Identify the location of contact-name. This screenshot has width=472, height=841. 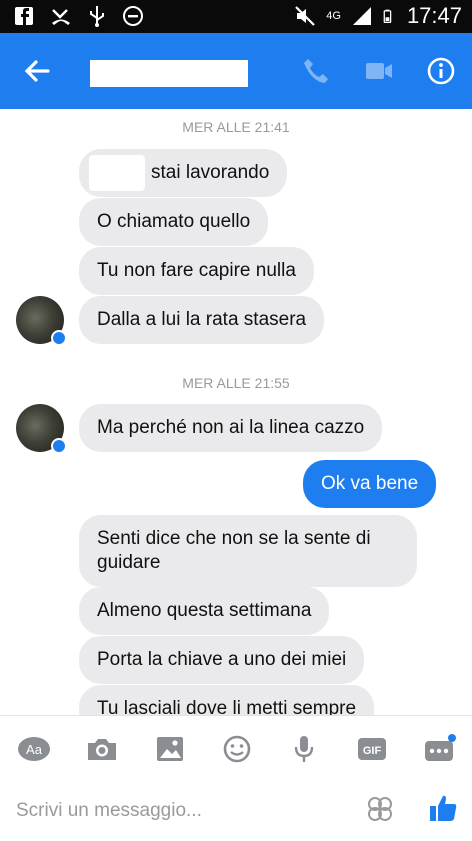
(169, 73).